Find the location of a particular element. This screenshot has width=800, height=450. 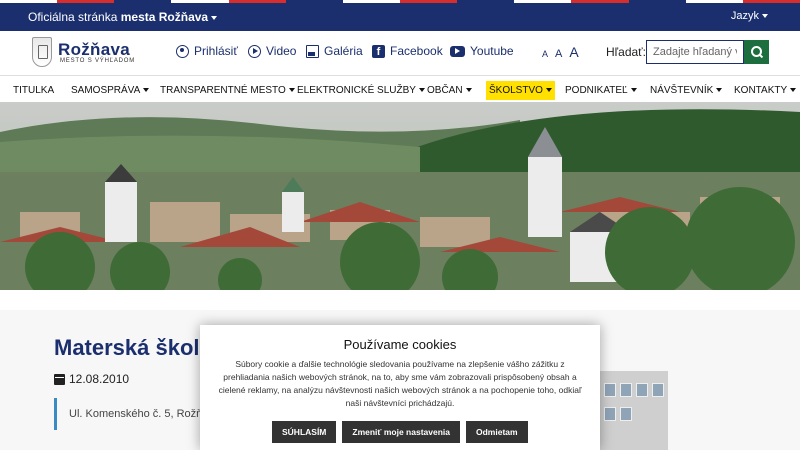

nav-item-elektronicke-sluzby: ELEKTRONICKÉ SLUŽBY is located at coordinates (361, 90).